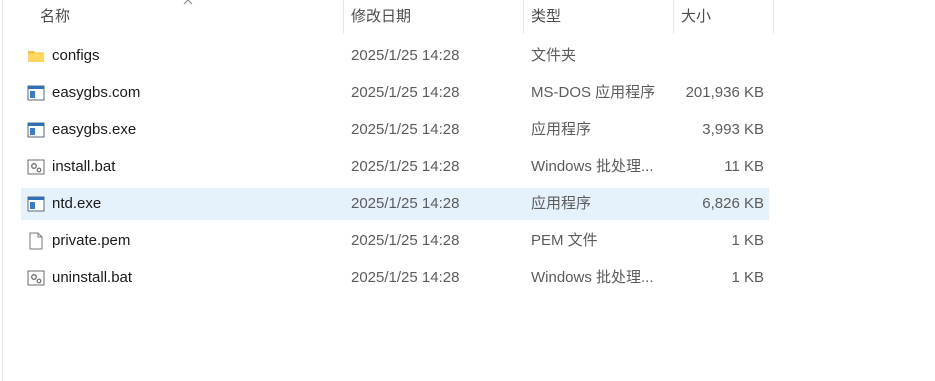  Describe the element at coordinates (724, 92) in the screenshot. I see `file-size: 201,936 KB` at that location.